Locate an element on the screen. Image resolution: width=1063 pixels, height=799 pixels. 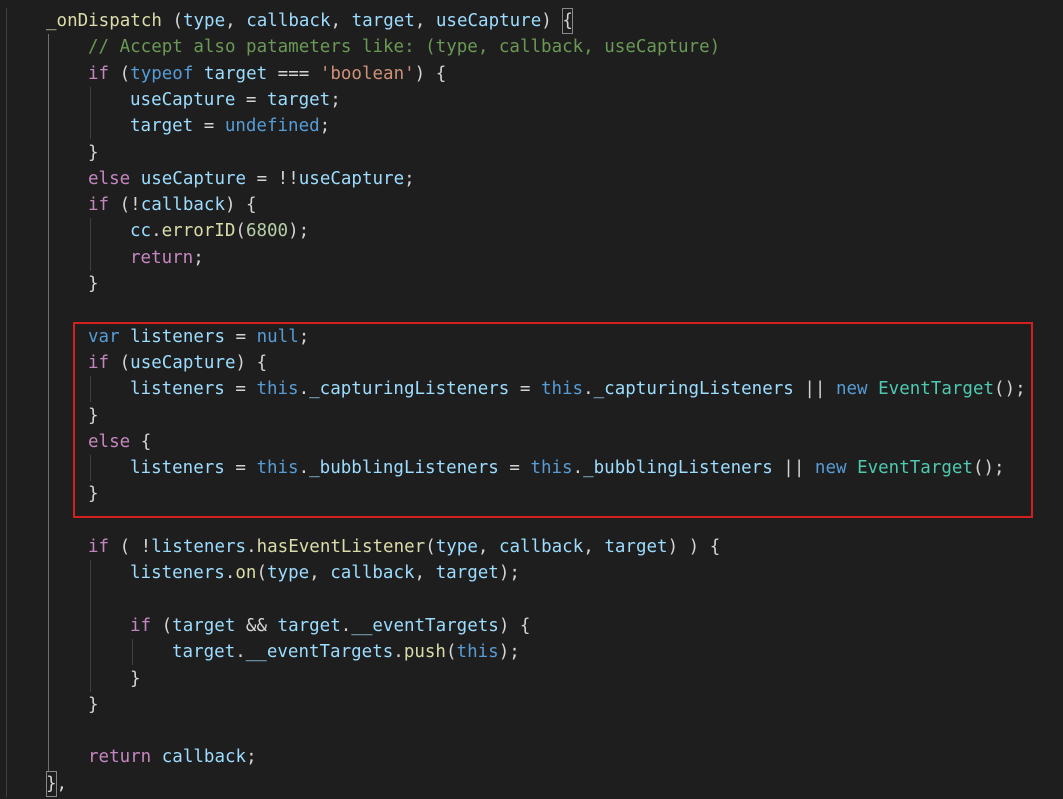
code-token: else is located at coordinates (109, 178).